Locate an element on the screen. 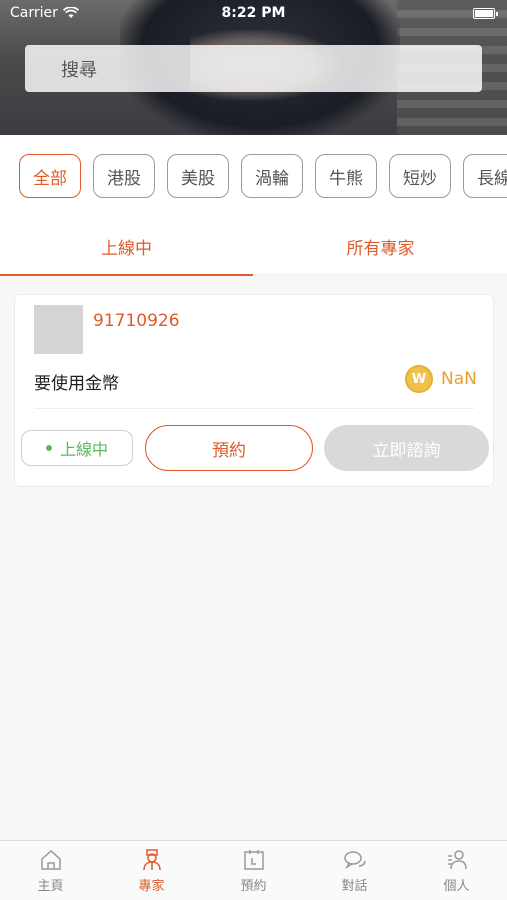 The width and height of the screenshot is (507, 900). search-input: 搜尋 is located at coordinates (253, 68).